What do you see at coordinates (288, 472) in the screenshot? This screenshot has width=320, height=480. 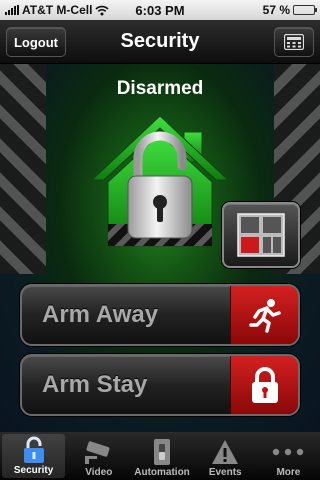 I see `tab-label: More` at bounding box center [288, 472].